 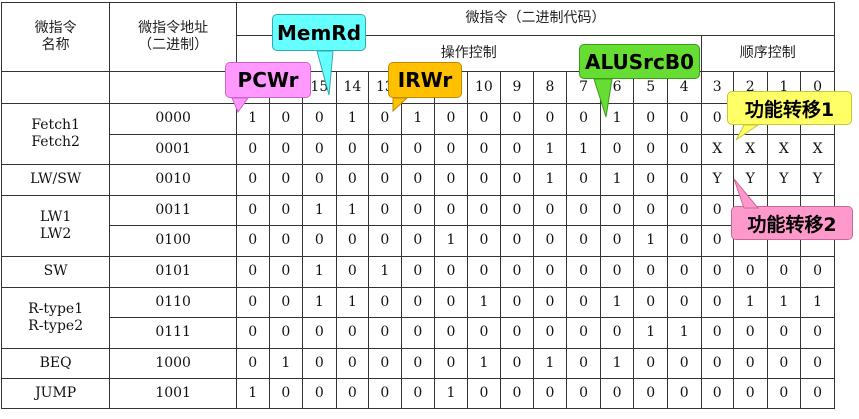 What do you see at coordinates (639, 81) in the screenshot?
I see `alusrcb0-callout: ALUSrcB0` at bounding box center [639, 81].